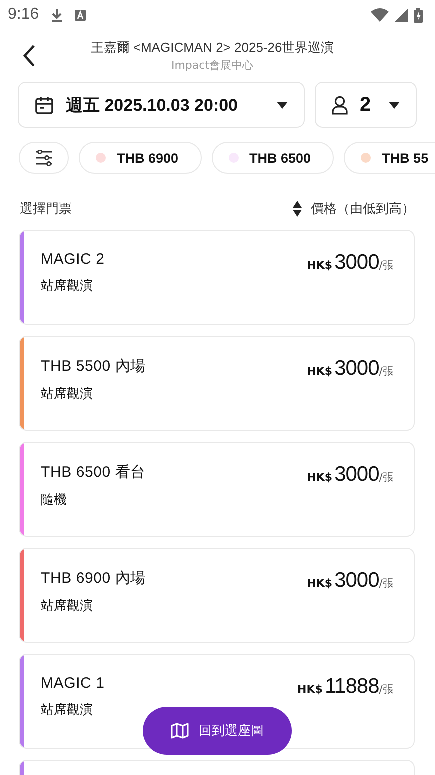 This screenshot has width=435, height=775. What do you see at coordinates (389, 158) in the screenshot?
I see `price-filter-chip: THB 55` at bounding box center [389, 158].